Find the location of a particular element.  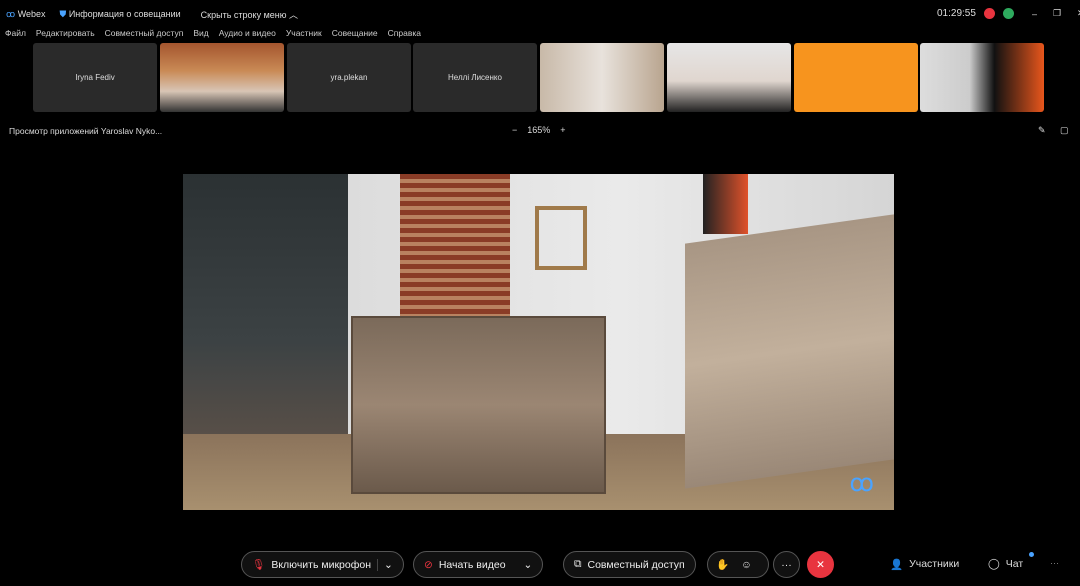

hide-menu-button: Скрыть строку меню ︿ is located at coordinates (249, 14).